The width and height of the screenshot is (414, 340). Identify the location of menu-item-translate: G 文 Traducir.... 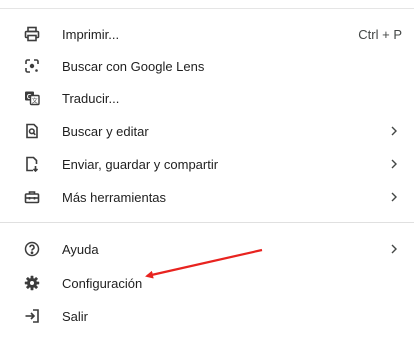
(207, 98).